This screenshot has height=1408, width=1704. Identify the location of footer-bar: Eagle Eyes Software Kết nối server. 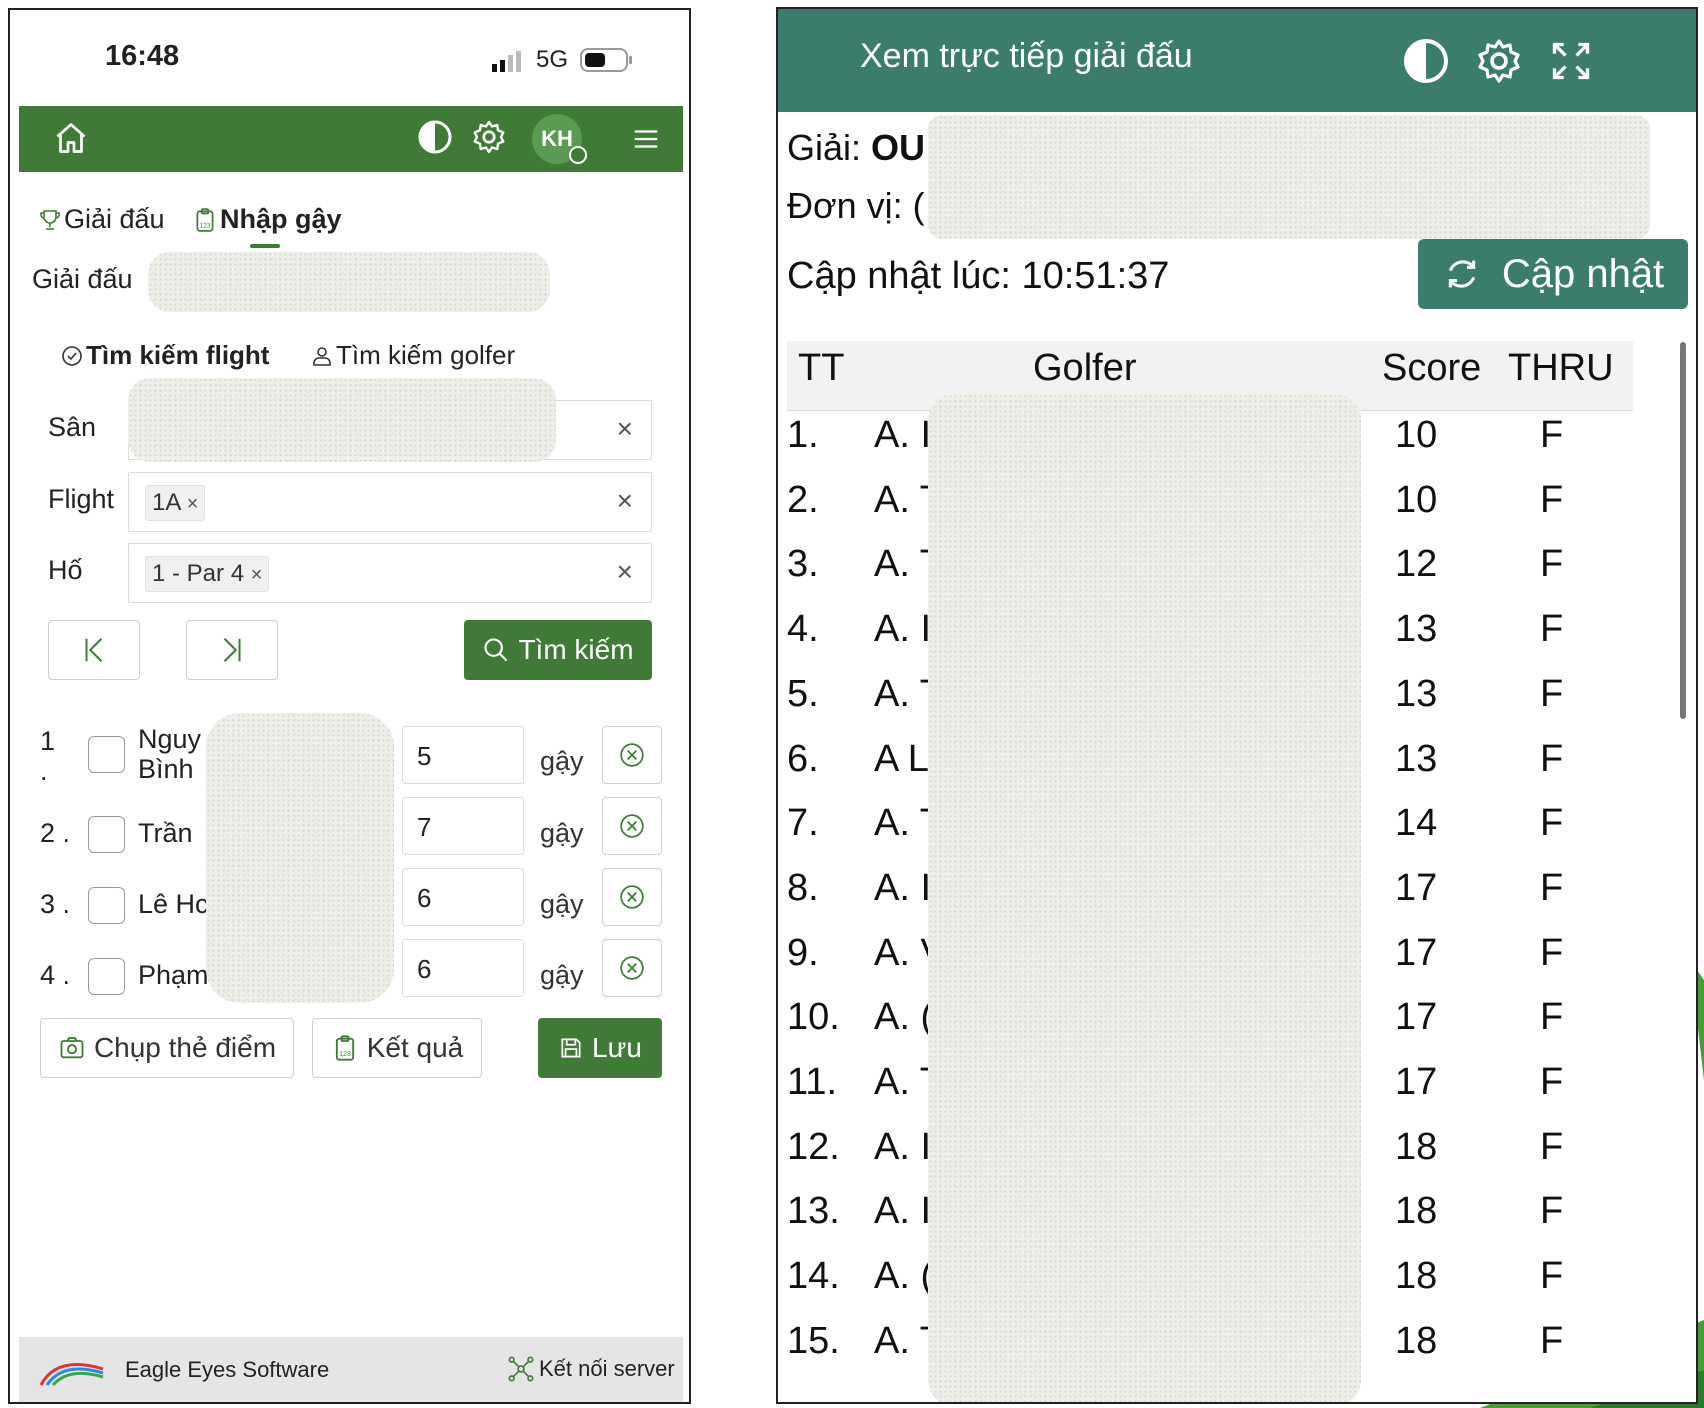
(351, 1369).